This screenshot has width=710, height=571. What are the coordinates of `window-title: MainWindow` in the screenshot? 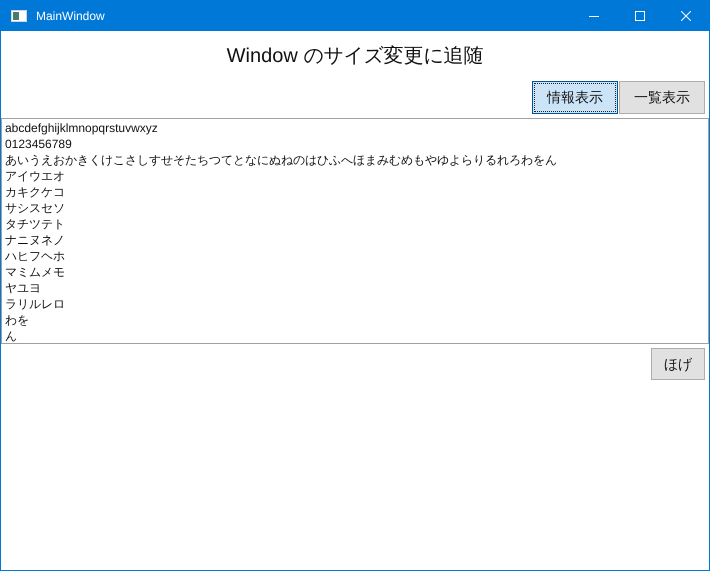 It's located at (70, 16).